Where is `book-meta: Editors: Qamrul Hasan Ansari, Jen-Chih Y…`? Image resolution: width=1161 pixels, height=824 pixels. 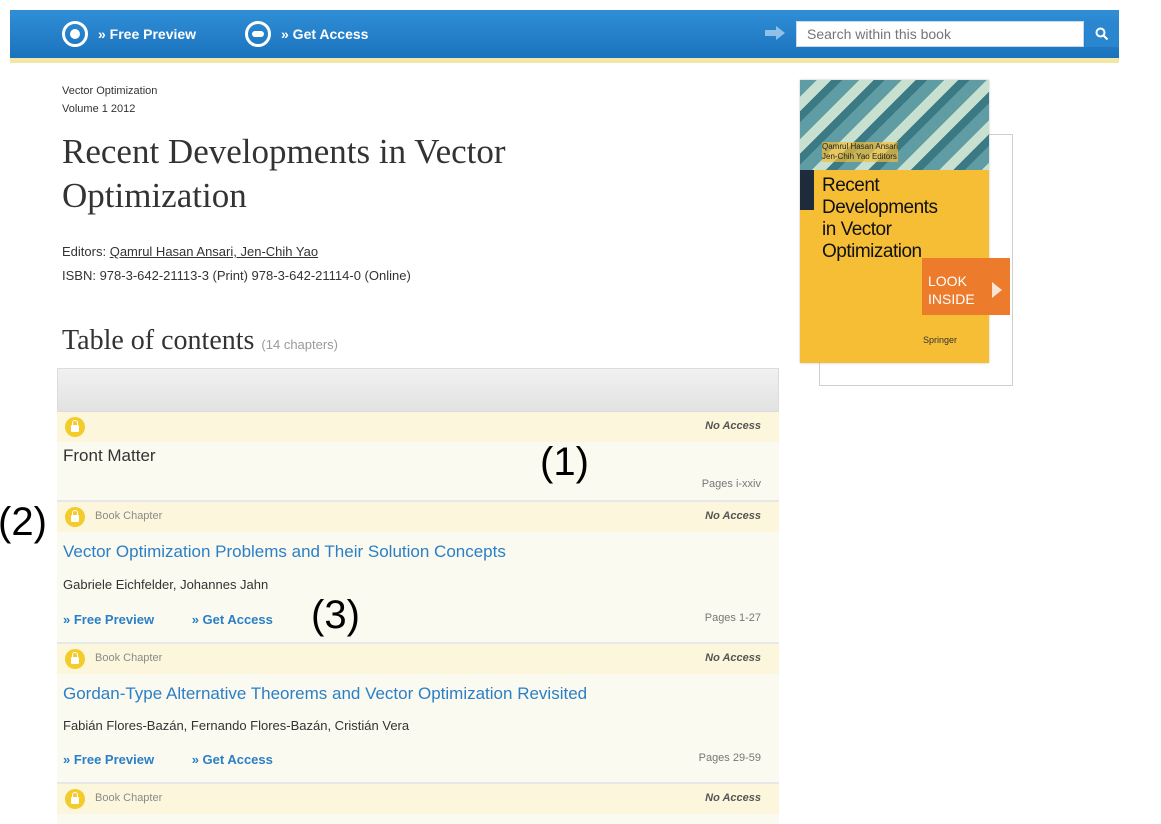
book-meta: Editors: Qamrul Hasan Ansari, Jen-Chih Y… is located at coordinates (236, 264).